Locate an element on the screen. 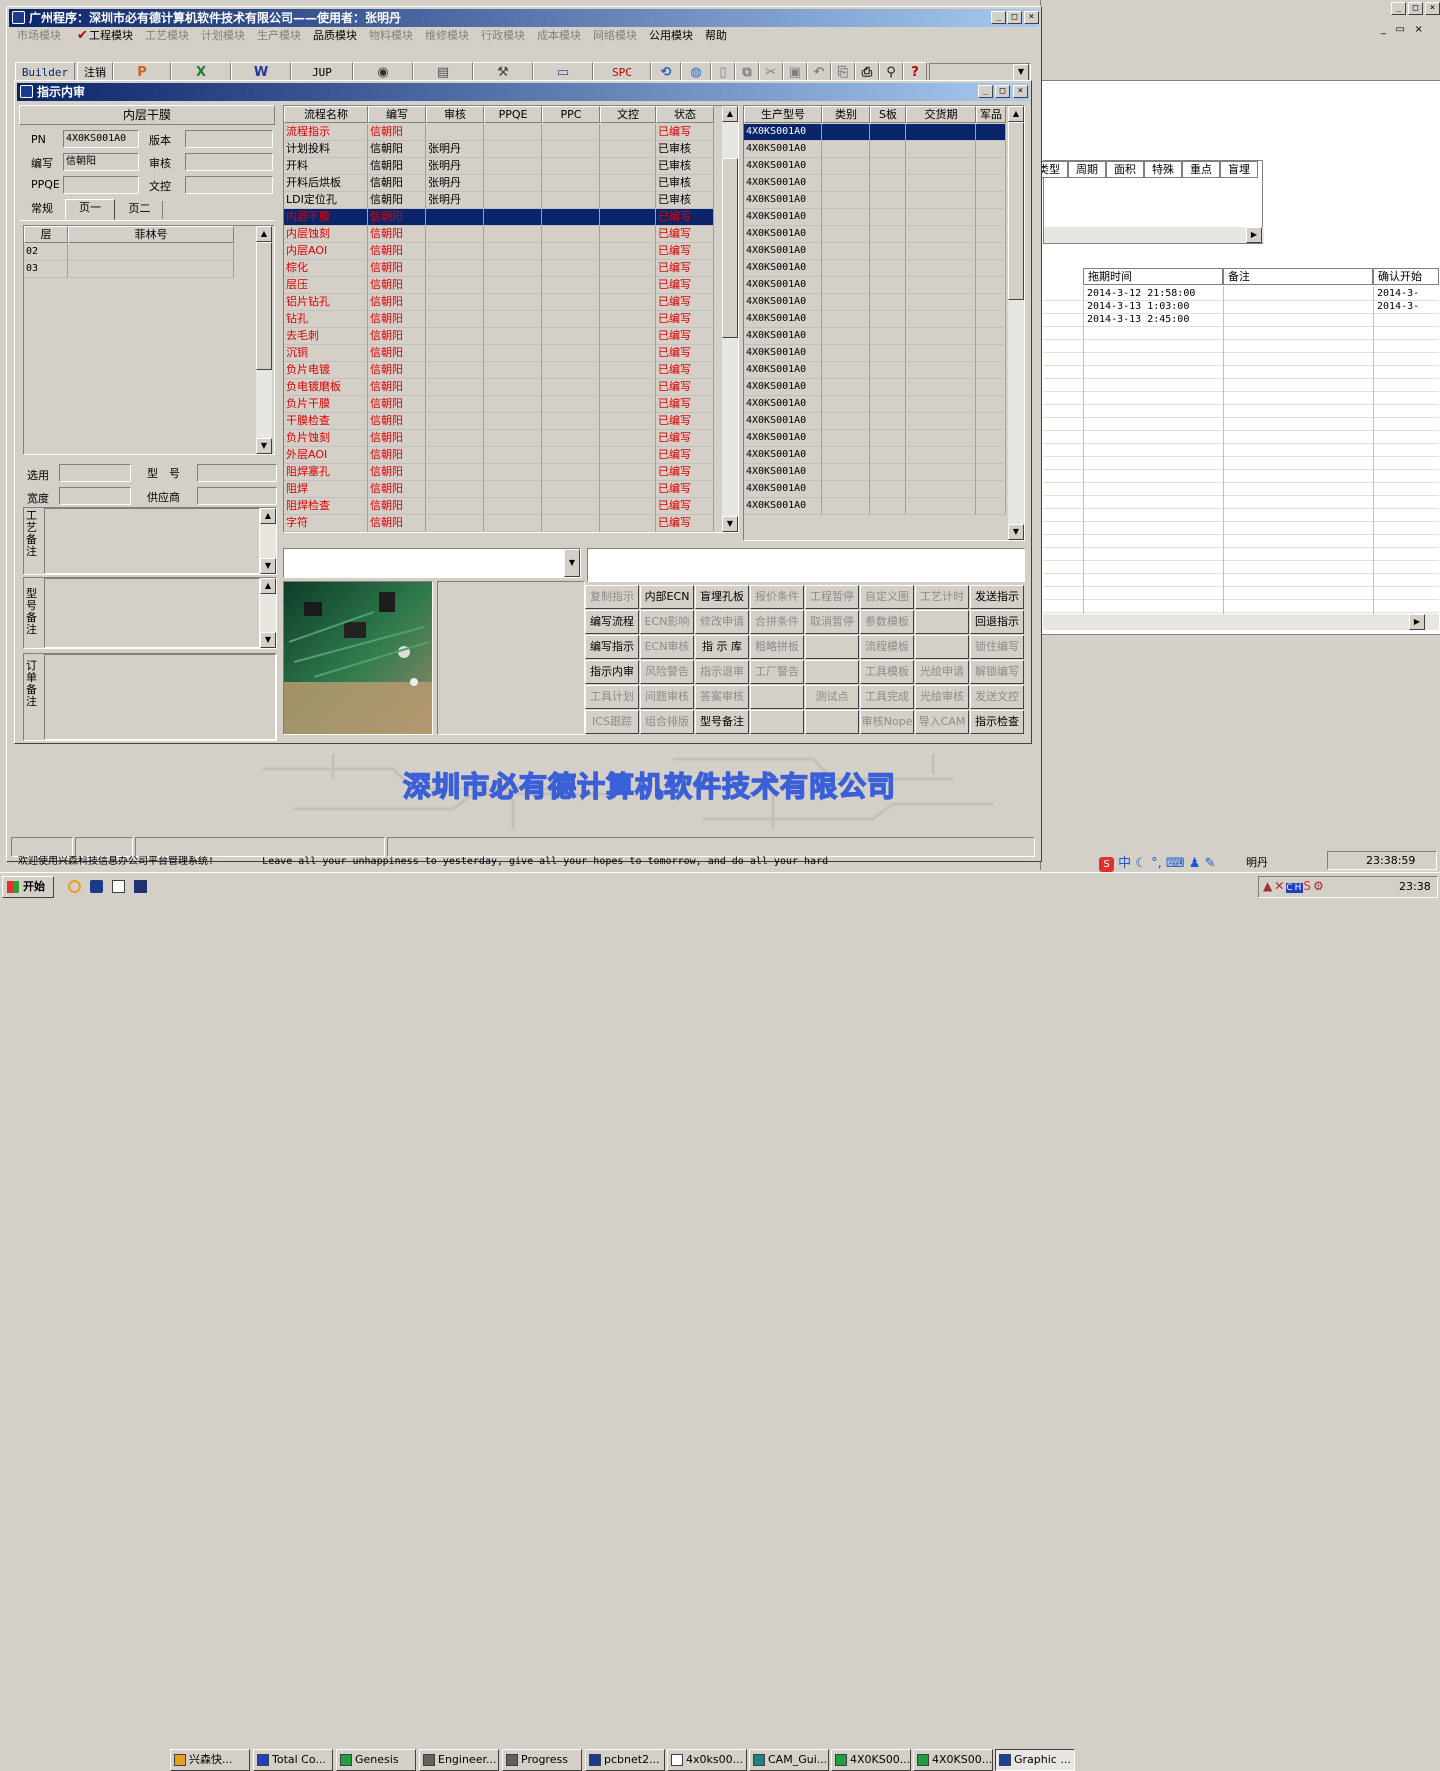 The height and width of the screenshot is (1771, 1440). bg-close-button: × is located at coordinates (1432, 8).